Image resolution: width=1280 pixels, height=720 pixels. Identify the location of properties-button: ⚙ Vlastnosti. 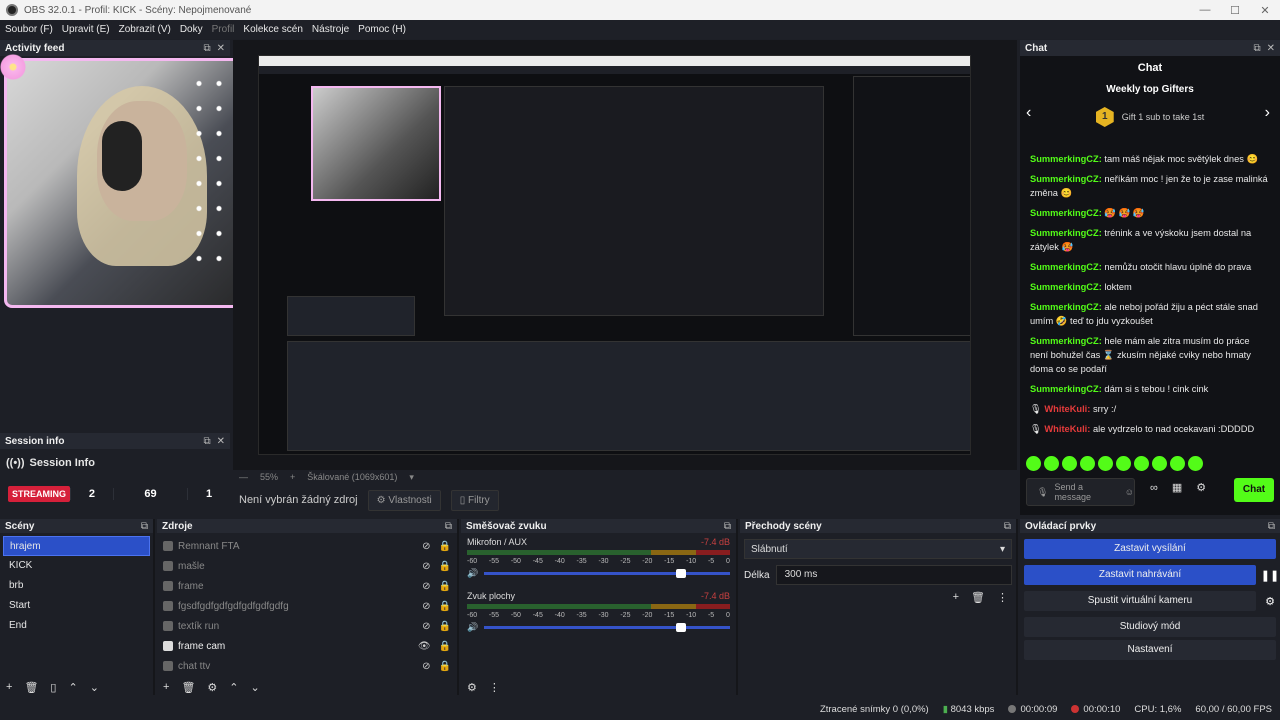
(404, 500).